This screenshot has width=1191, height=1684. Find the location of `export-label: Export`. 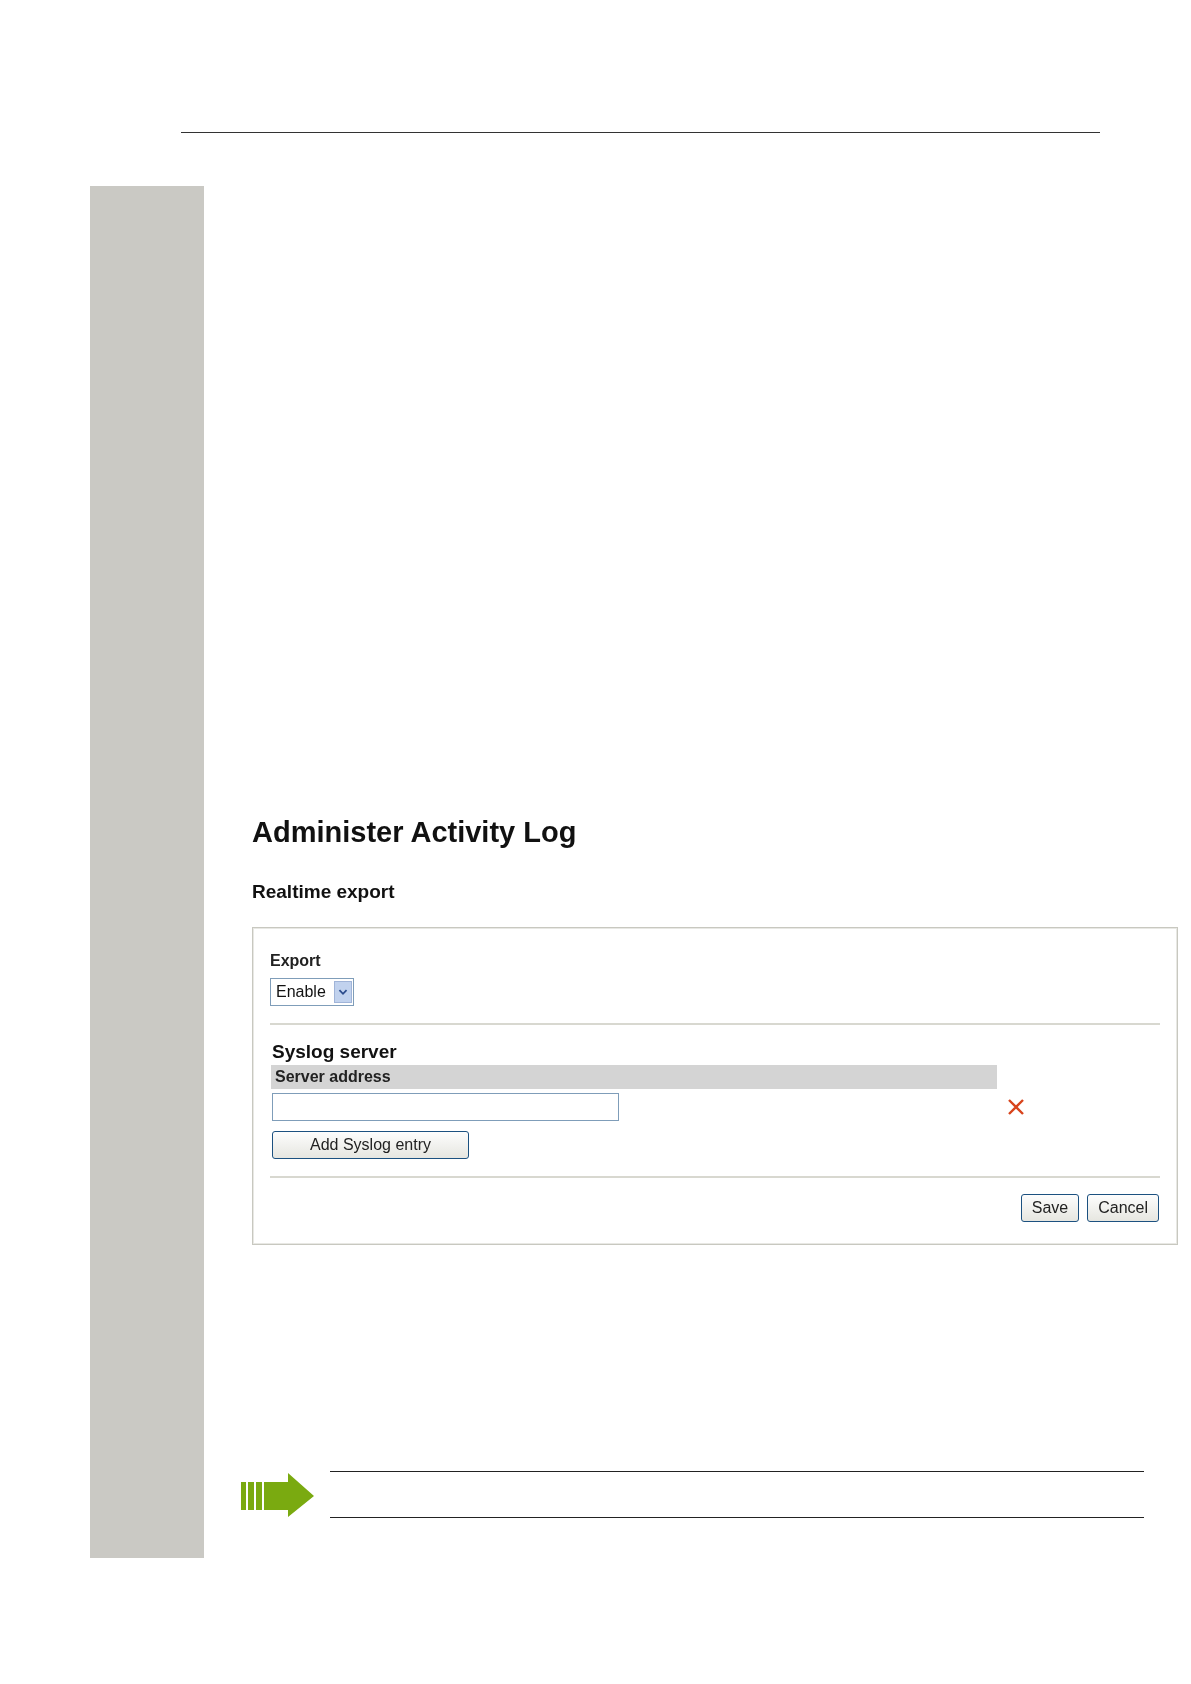

export-label: Export is located at coordinates (296, 961).